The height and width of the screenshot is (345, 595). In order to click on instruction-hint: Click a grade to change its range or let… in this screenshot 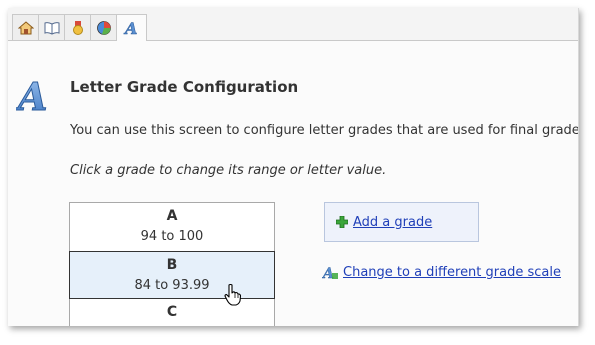, I will do `click(228, 170)`.